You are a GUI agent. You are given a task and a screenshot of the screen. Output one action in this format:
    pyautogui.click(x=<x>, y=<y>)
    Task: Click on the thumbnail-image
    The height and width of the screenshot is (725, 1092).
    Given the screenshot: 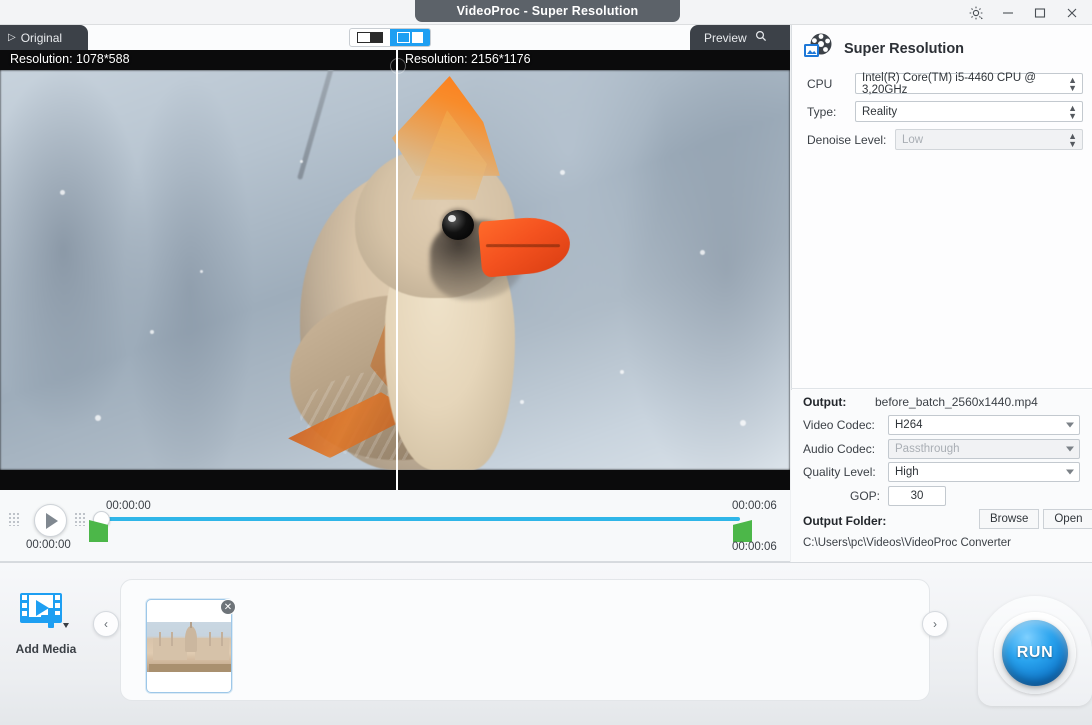 What is the action you would take?
    pyautogui.click(x=189, y=647)
    